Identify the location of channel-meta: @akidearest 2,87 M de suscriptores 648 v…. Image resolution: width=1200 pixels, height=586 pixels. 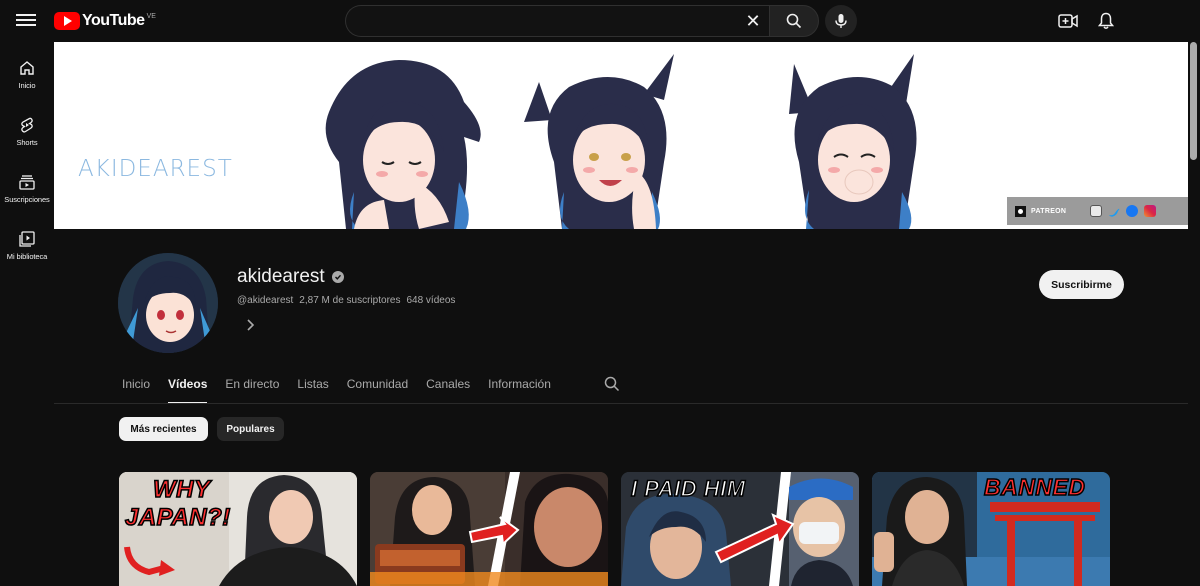
(346, 300).